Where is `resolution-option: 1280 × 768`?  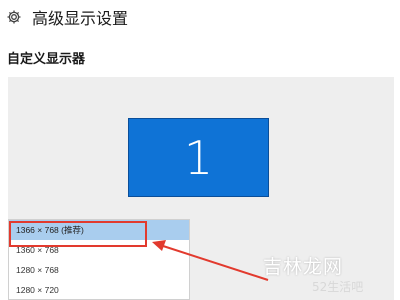
resolution-option: 1280 × 768 is located at coordinates (99, 270).